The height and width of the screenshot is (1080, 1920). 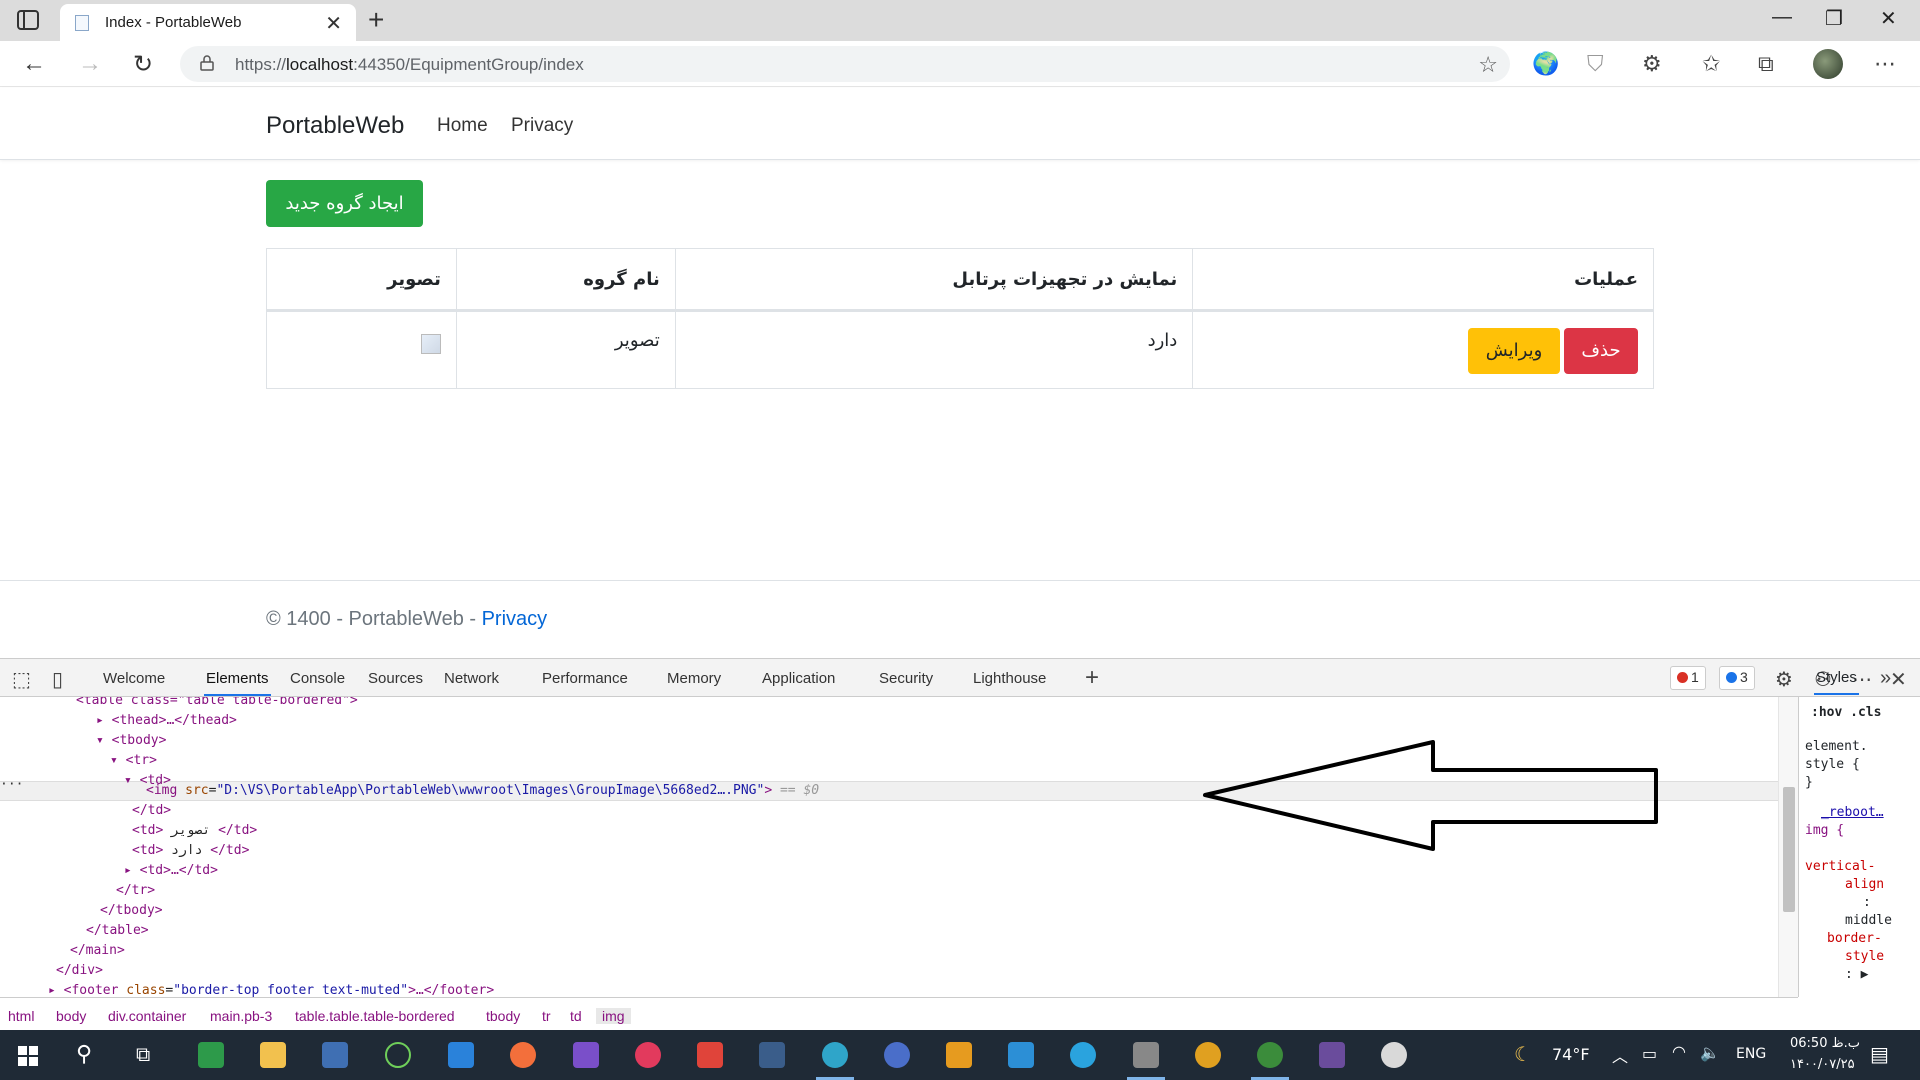 I want to click on devtools-tab-sources: Sources, so click(x=395, y=678).